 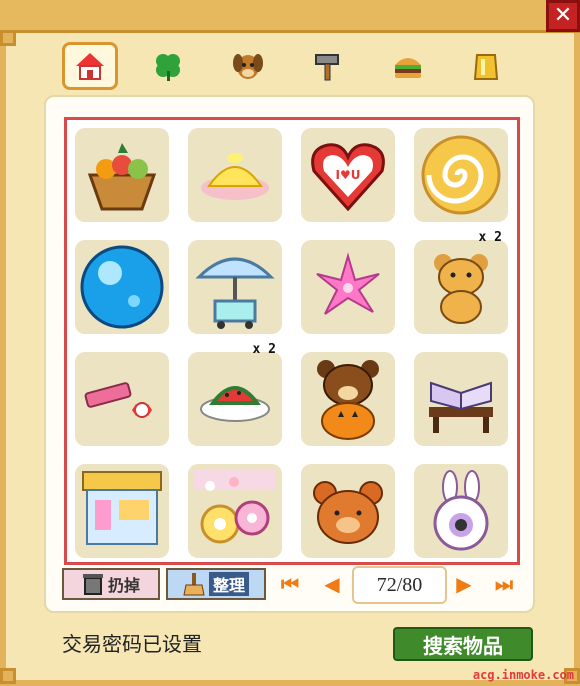 I want to click on broom-icon, so click(x=194, y=584).